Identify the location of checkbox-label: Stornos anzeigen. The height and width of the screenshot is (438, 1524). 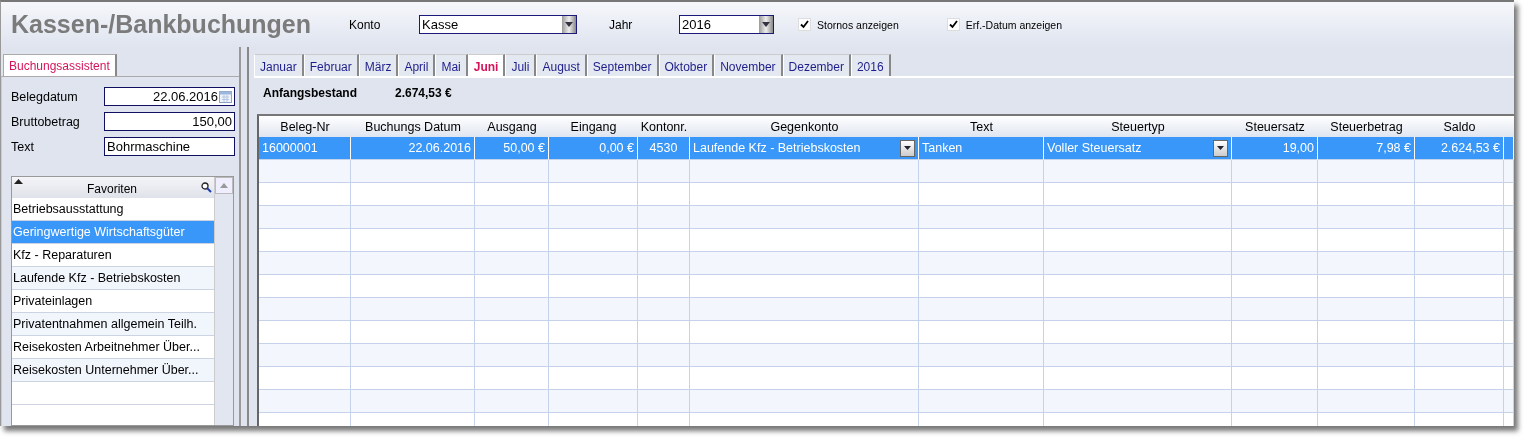
(858, 24).